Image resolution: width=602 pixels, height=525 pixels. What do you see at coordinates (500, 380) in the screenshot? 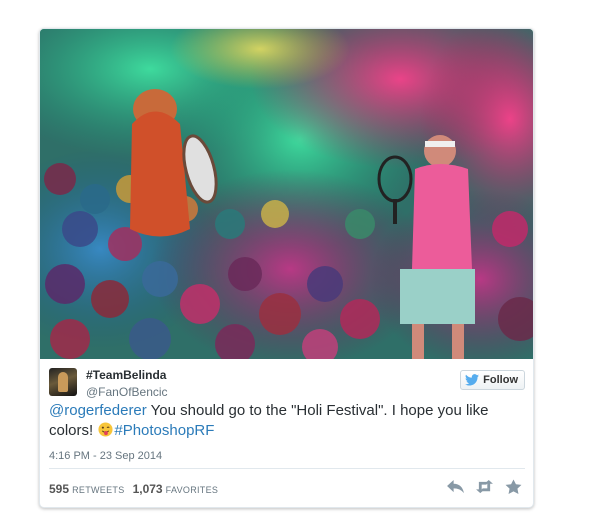
I see `follow-label: Follow` at bounding box center [500, 380].